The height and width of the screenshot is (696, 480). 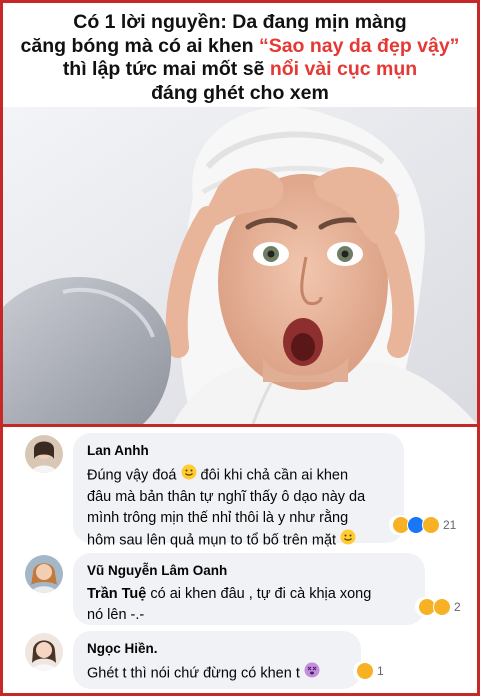 What do you see at coordinates (132, 475) in the screenshot?
I see `comment-text-part: Đúng vậy đoá` at bounding box center [132, 475].